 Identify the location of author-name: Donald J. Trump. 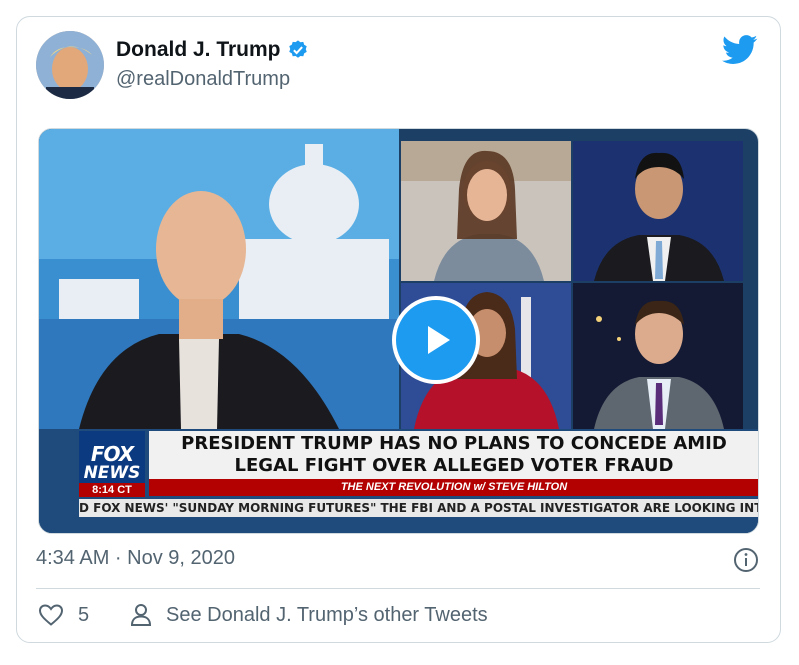
(198, 50).